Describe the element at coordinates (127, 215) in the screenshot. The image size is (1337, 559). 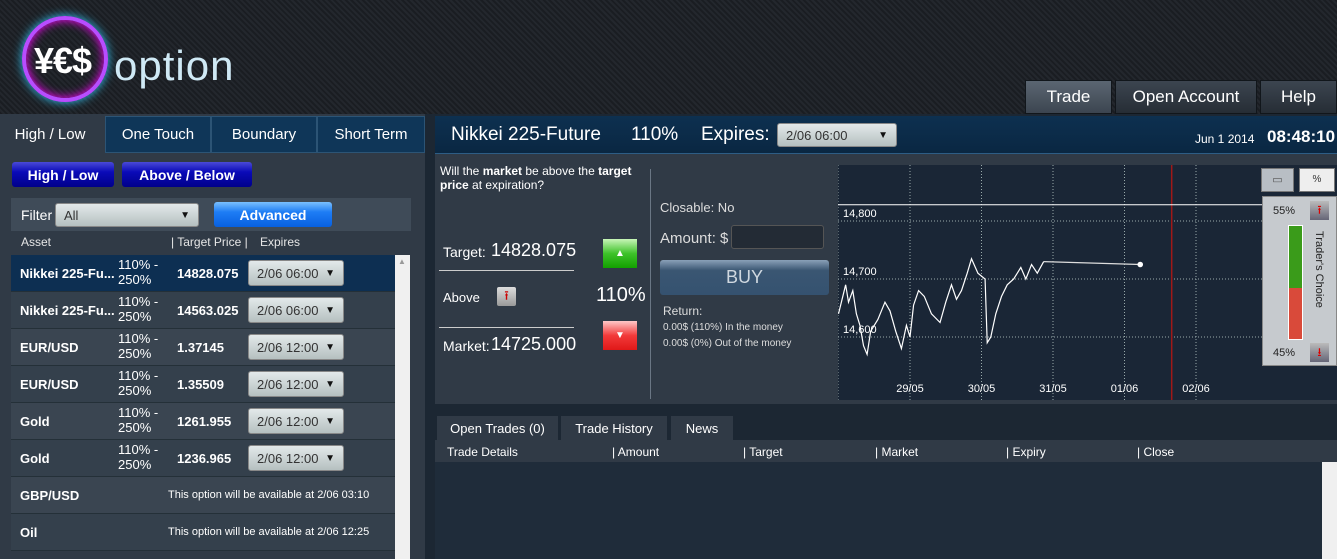
I see `filter-select: All ▼` at that location.